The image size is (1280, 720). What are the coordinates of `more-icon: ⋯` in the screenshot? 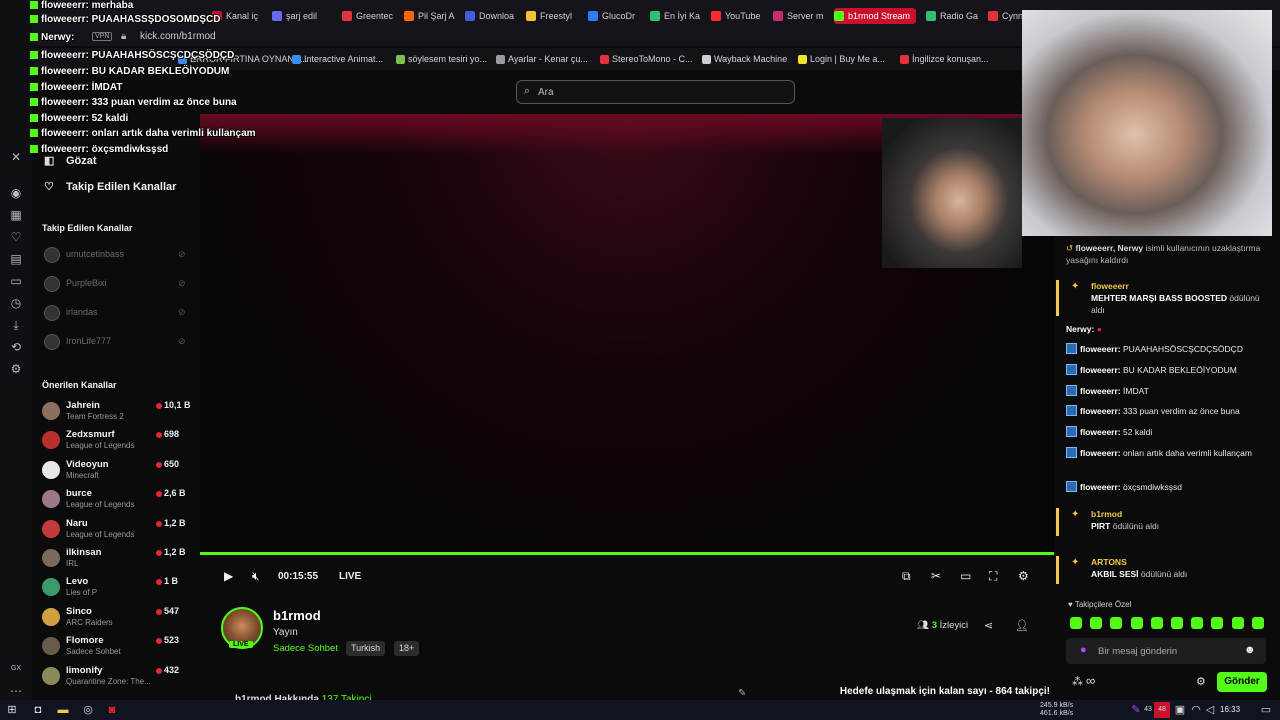 It's located at (16, 691).